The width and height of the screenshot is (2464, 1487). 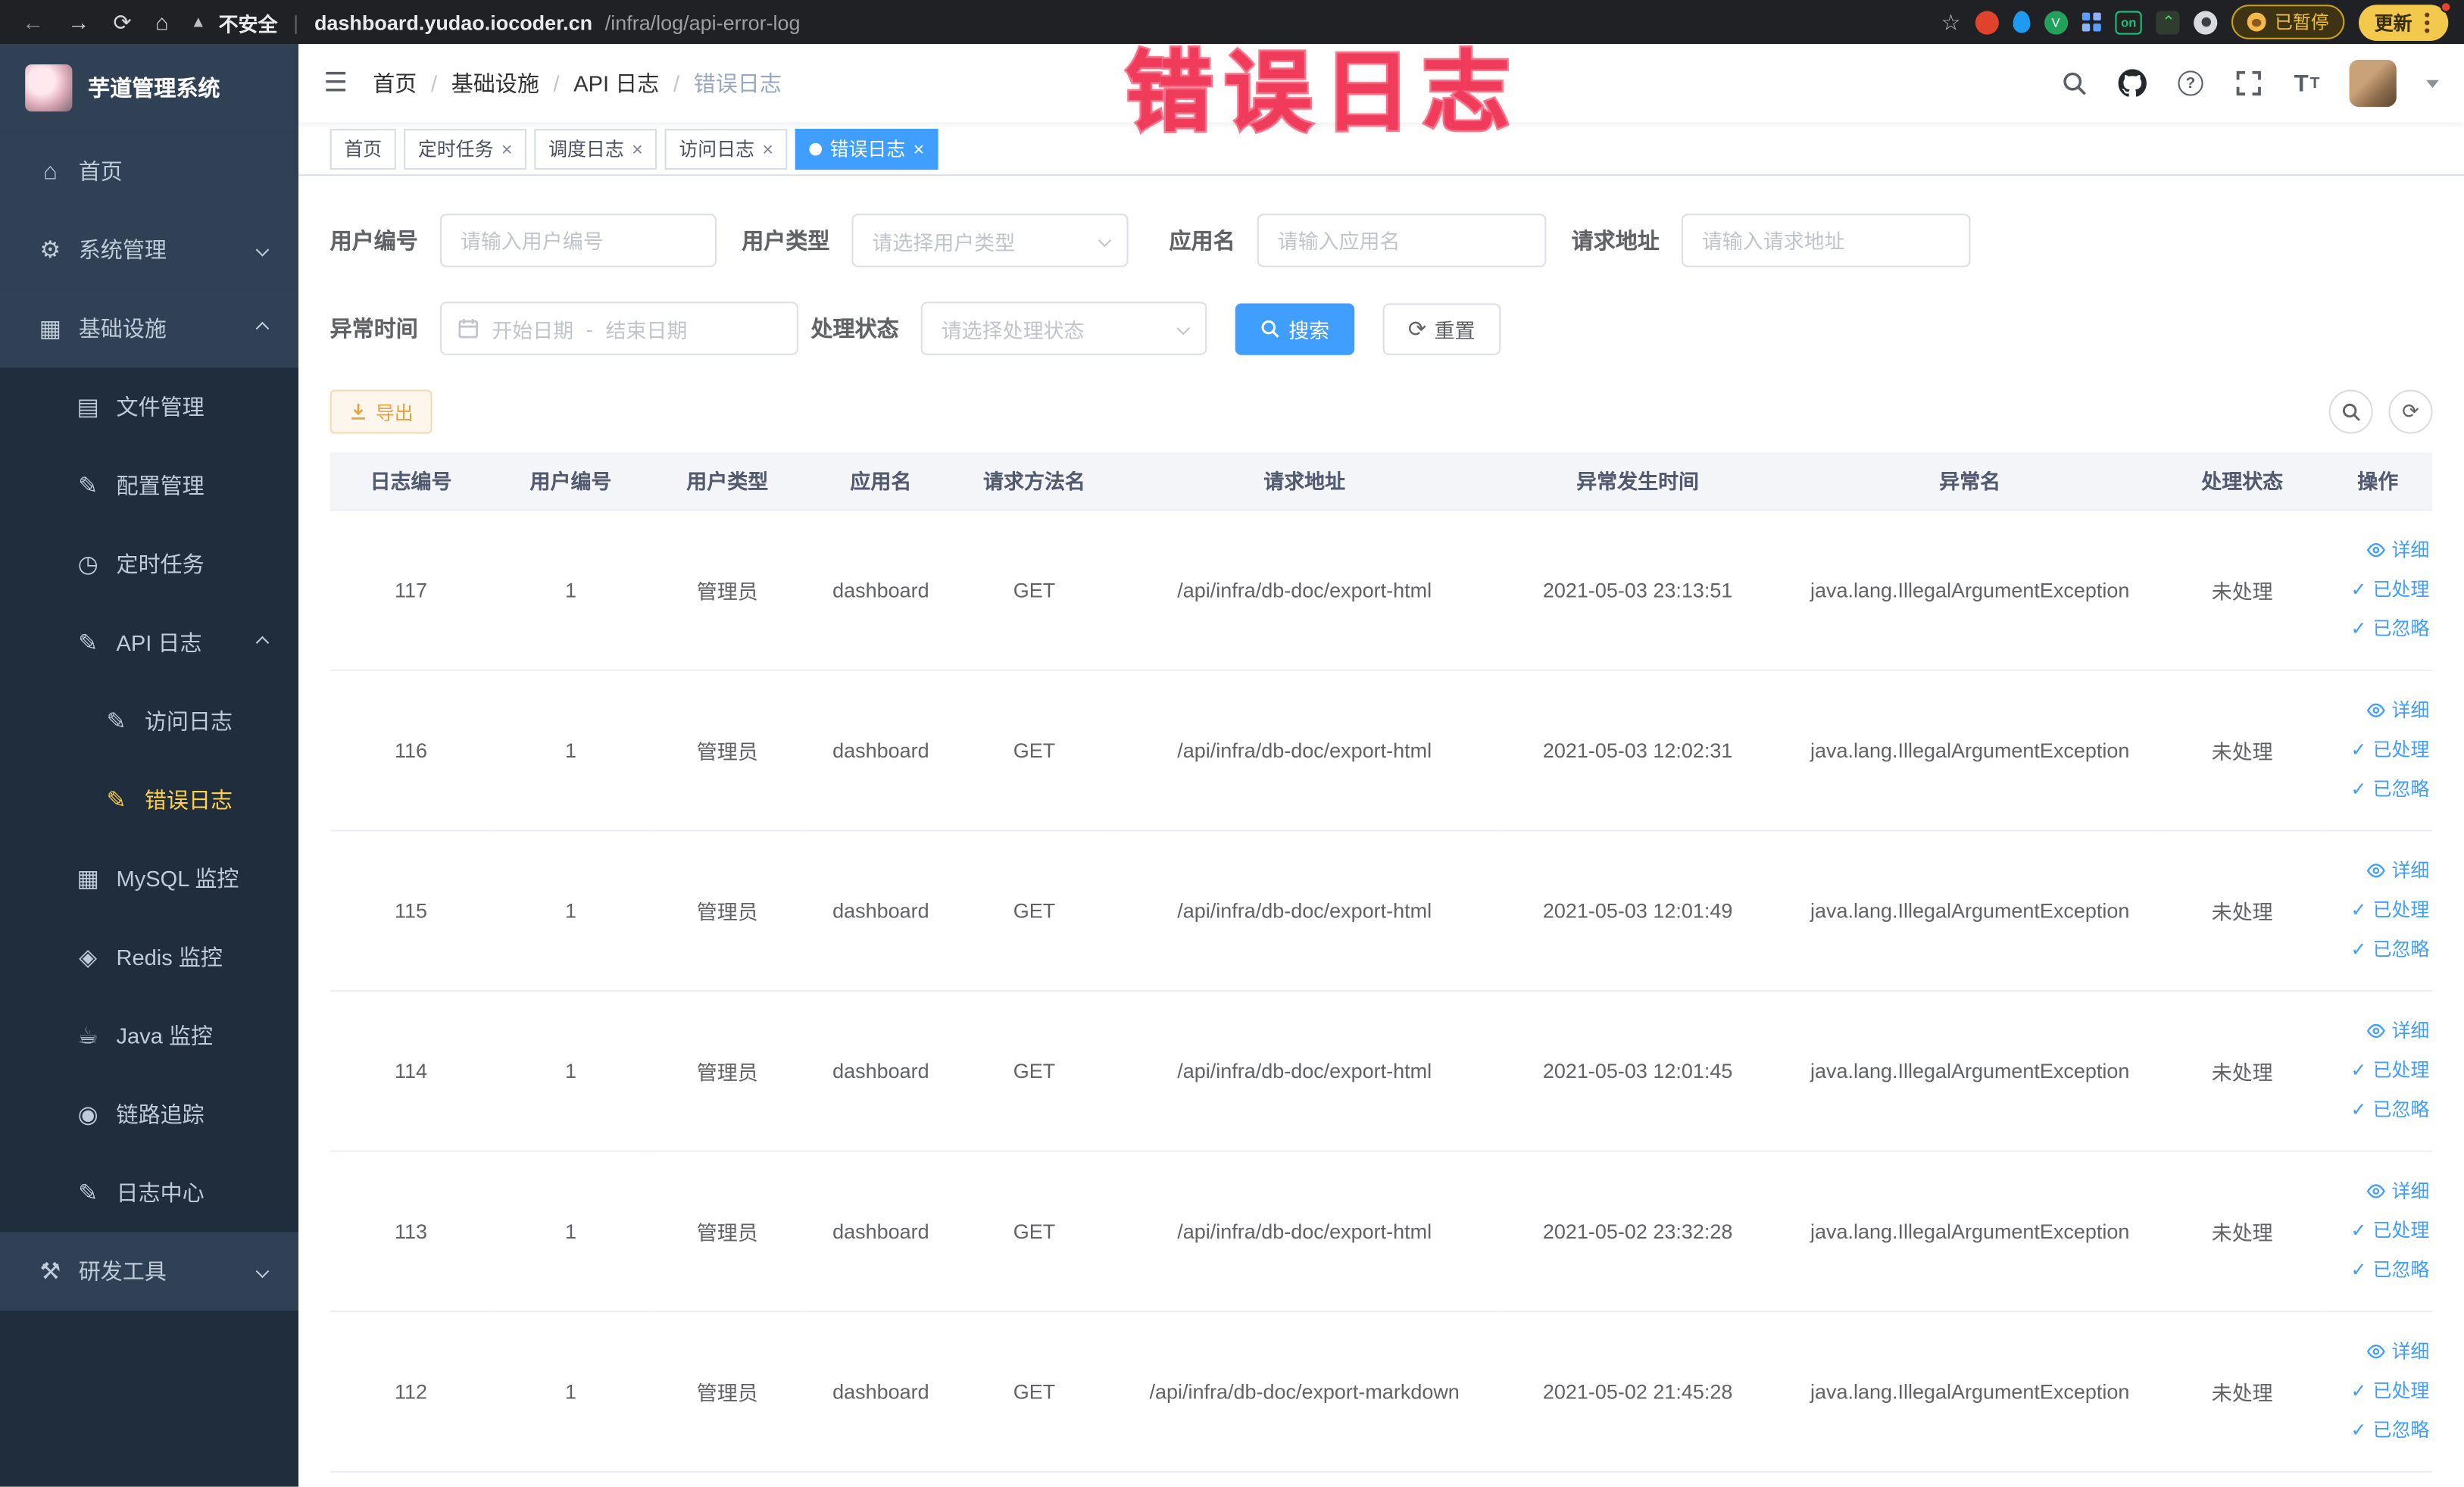 What do you see at coordinates (990, 240) in the screenshot?
I see `user-type-select: 请选择用户类型` at bounding box center [990, 240].